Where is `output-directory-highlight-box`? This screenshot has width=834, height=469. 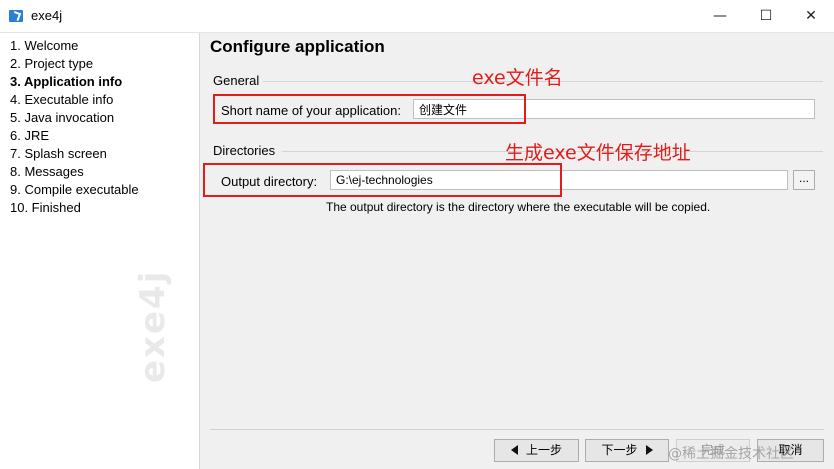
output-directory-highlight-box is located at coordinates (382, 180).